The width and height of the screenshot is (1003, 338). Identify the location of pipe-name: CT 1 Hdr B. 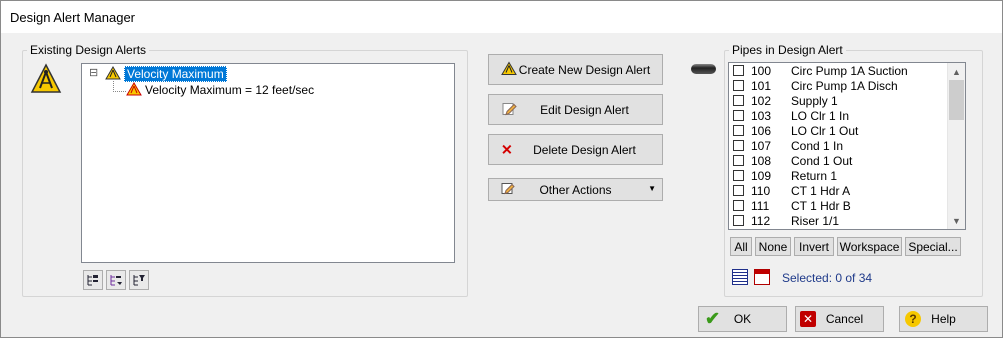
(821, 205).